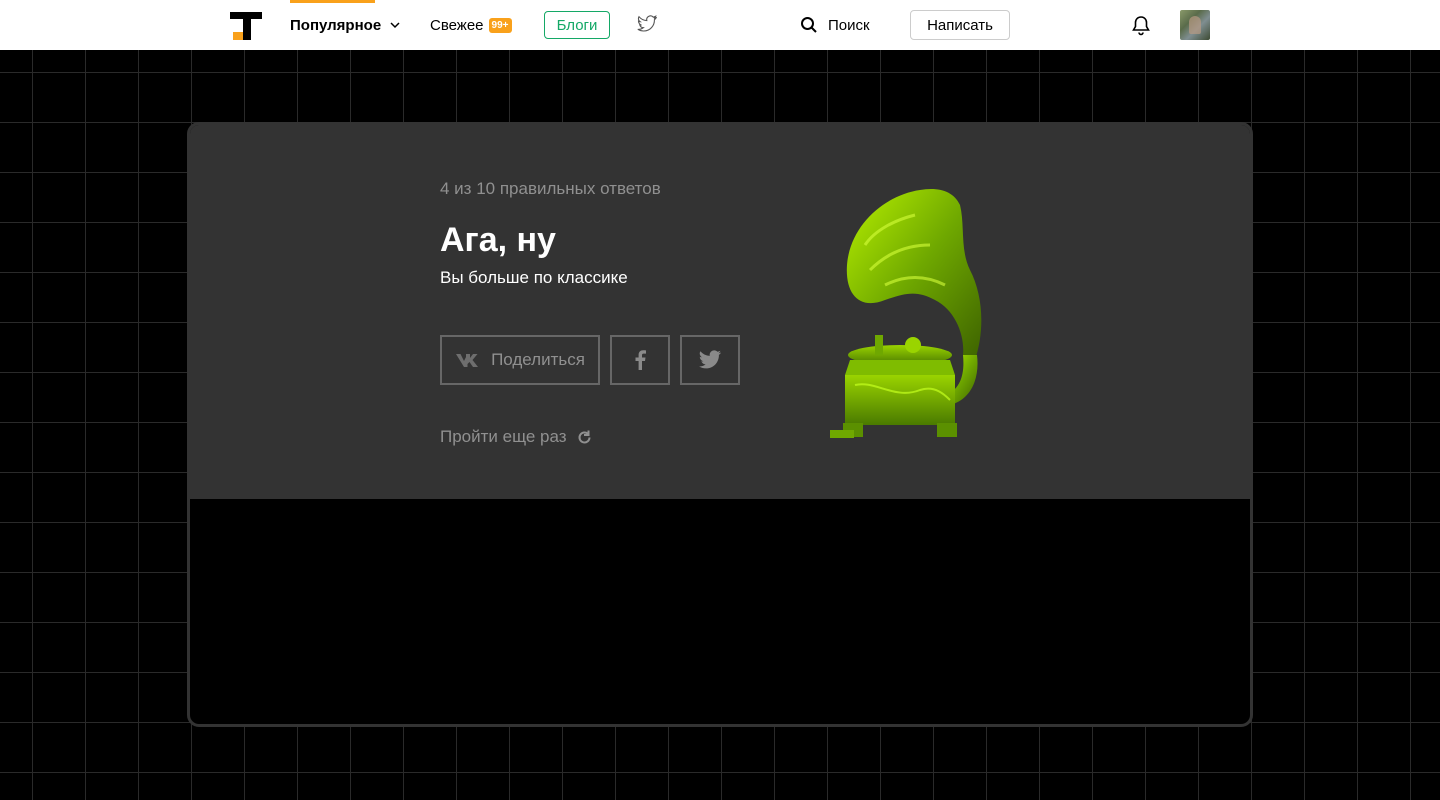  Describe the element at coordinates (467, 360) in the screenshot. I see `vk-icon` at that location.